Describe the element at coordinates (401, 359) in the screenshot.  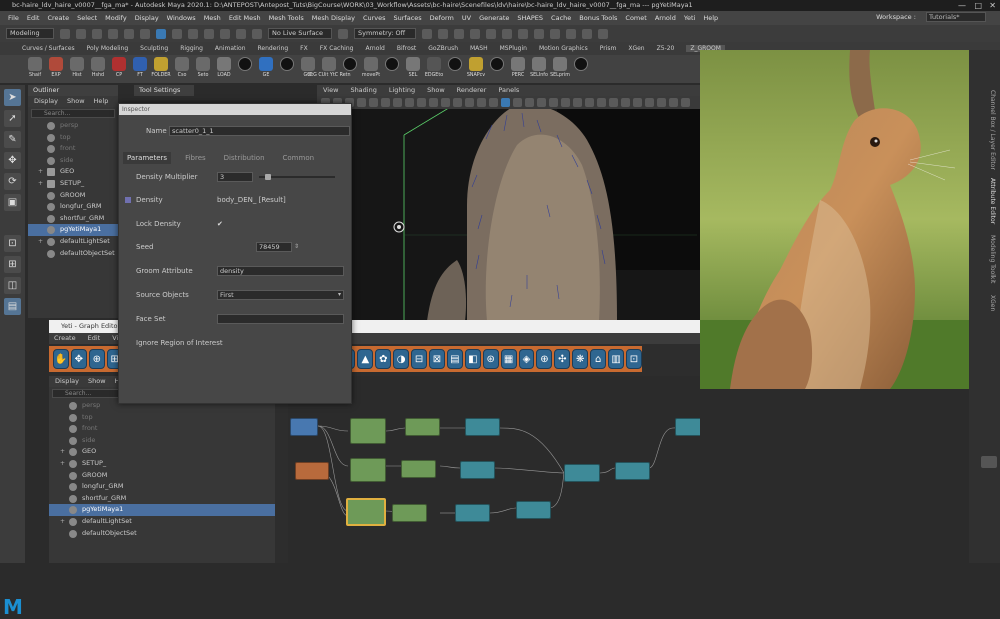
I see `graph-tool-icon: ◑` at that location.